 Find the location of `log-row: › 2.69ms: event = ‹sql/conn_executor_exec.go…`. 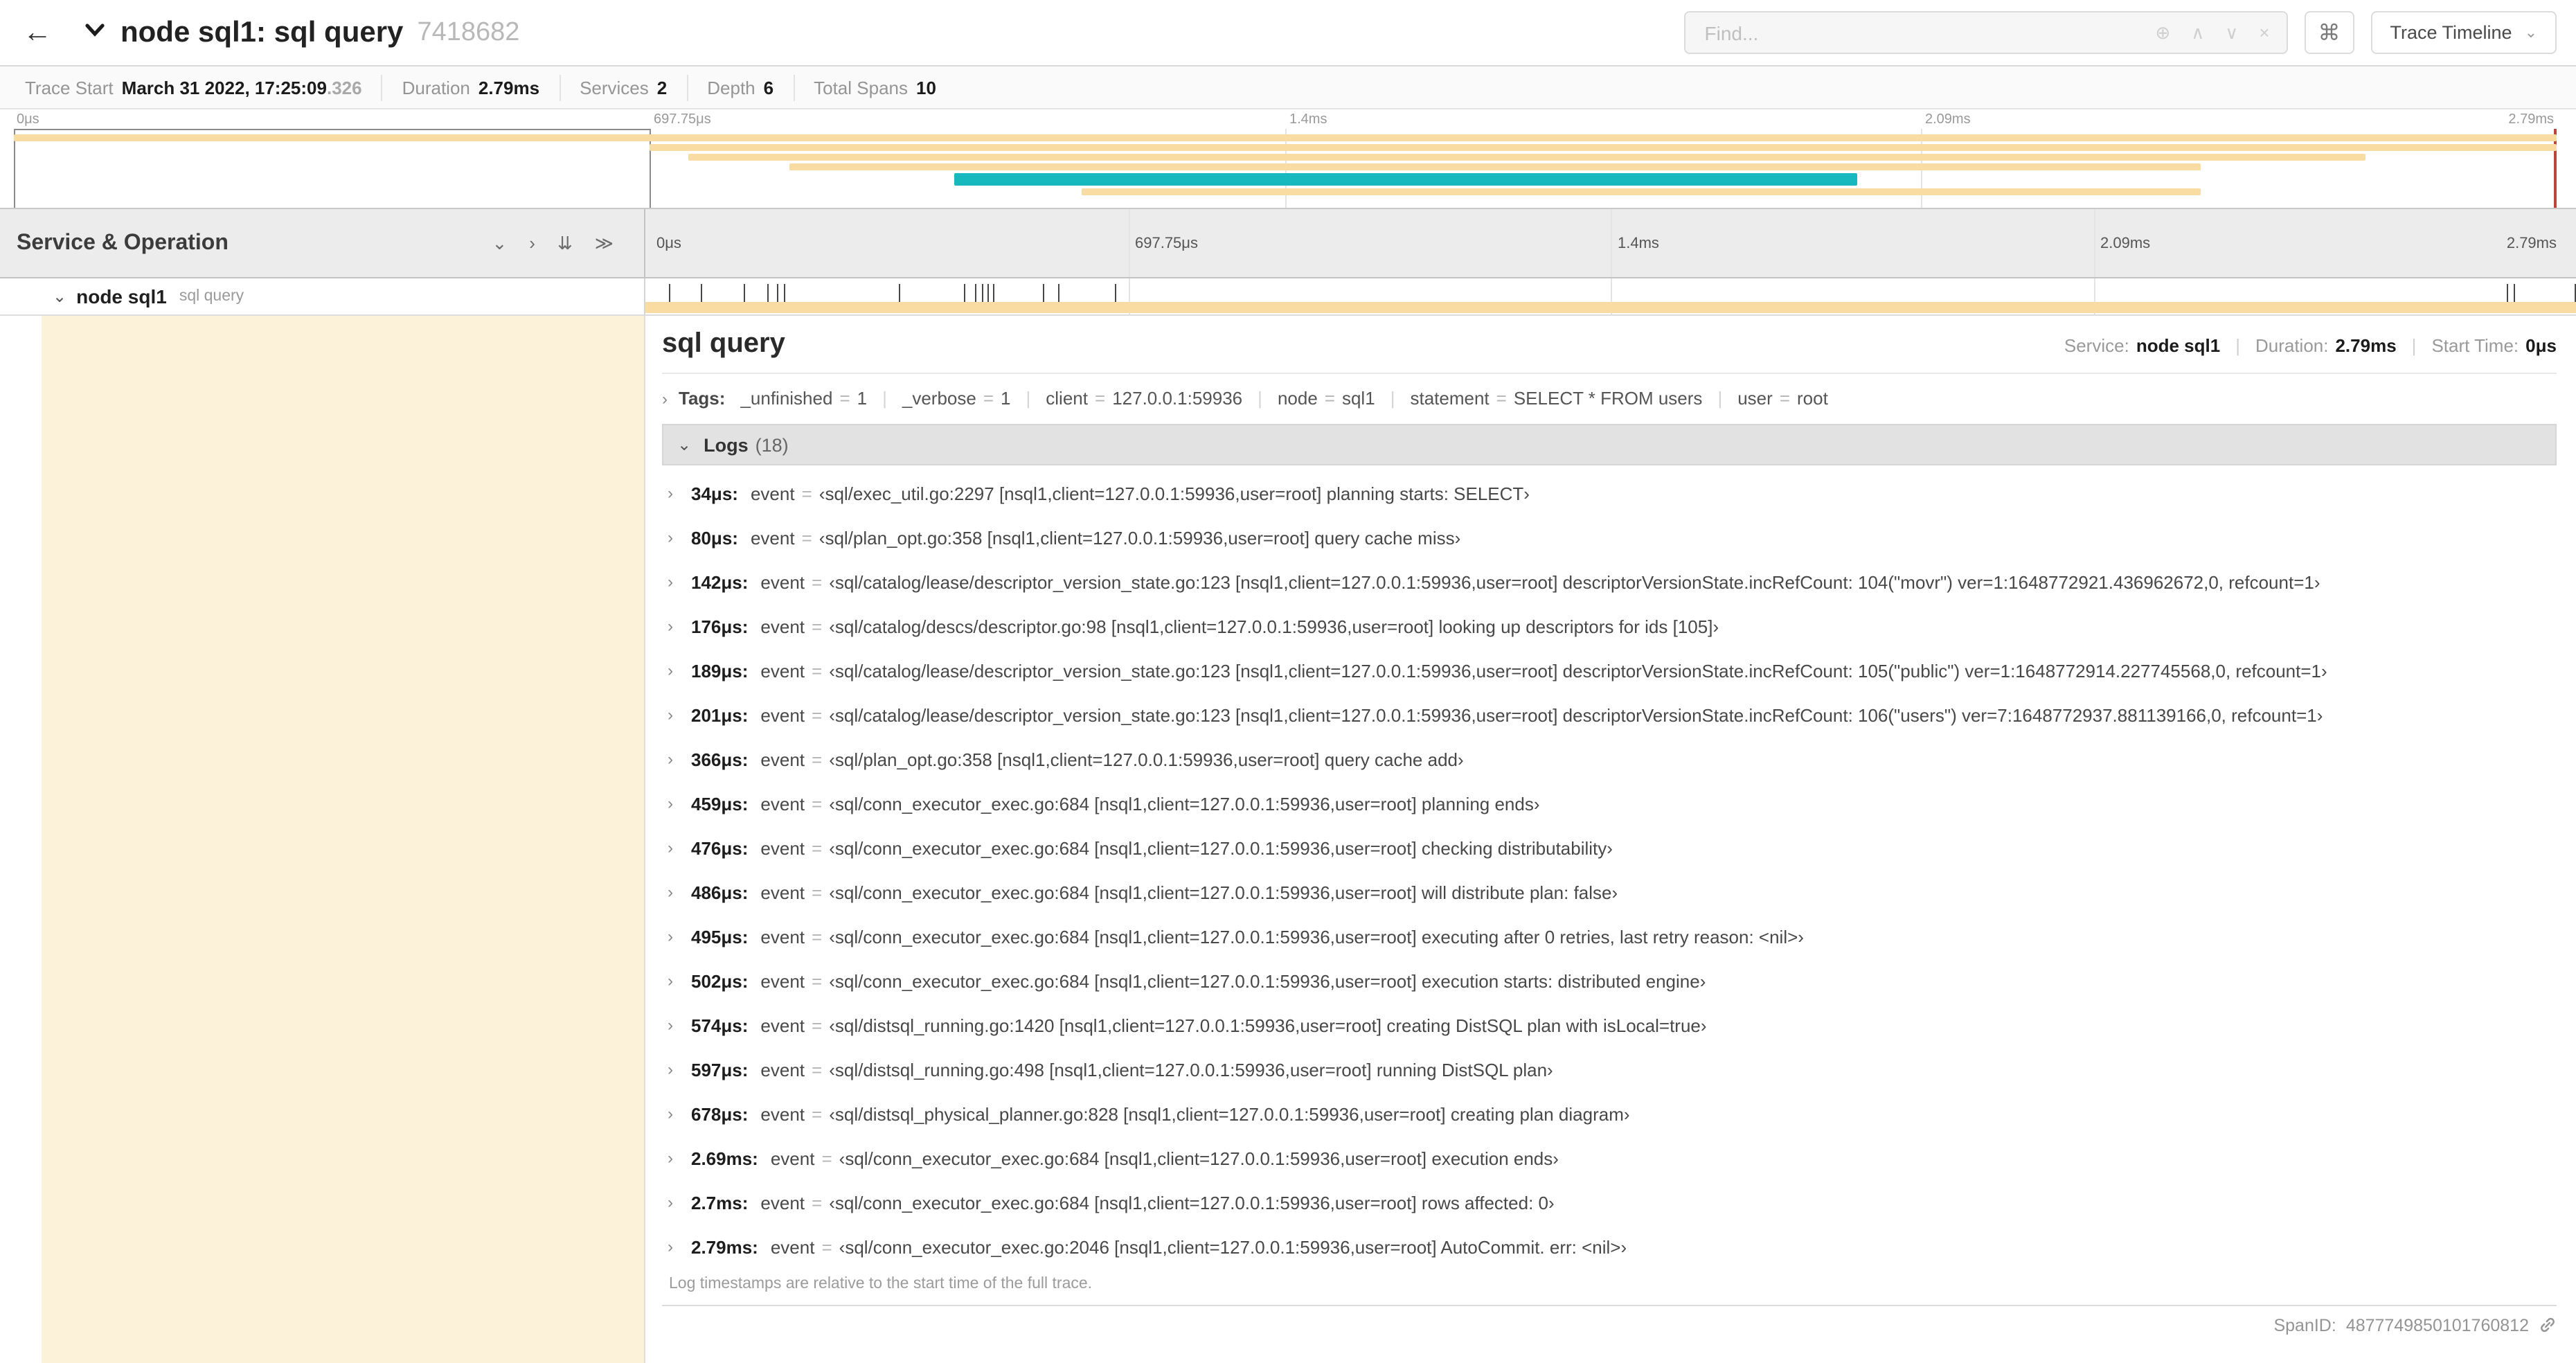

log-row: › 2.69ms: event = ‹sql/conn_executor_exec.go… is located at coordinates (1612, 1158).